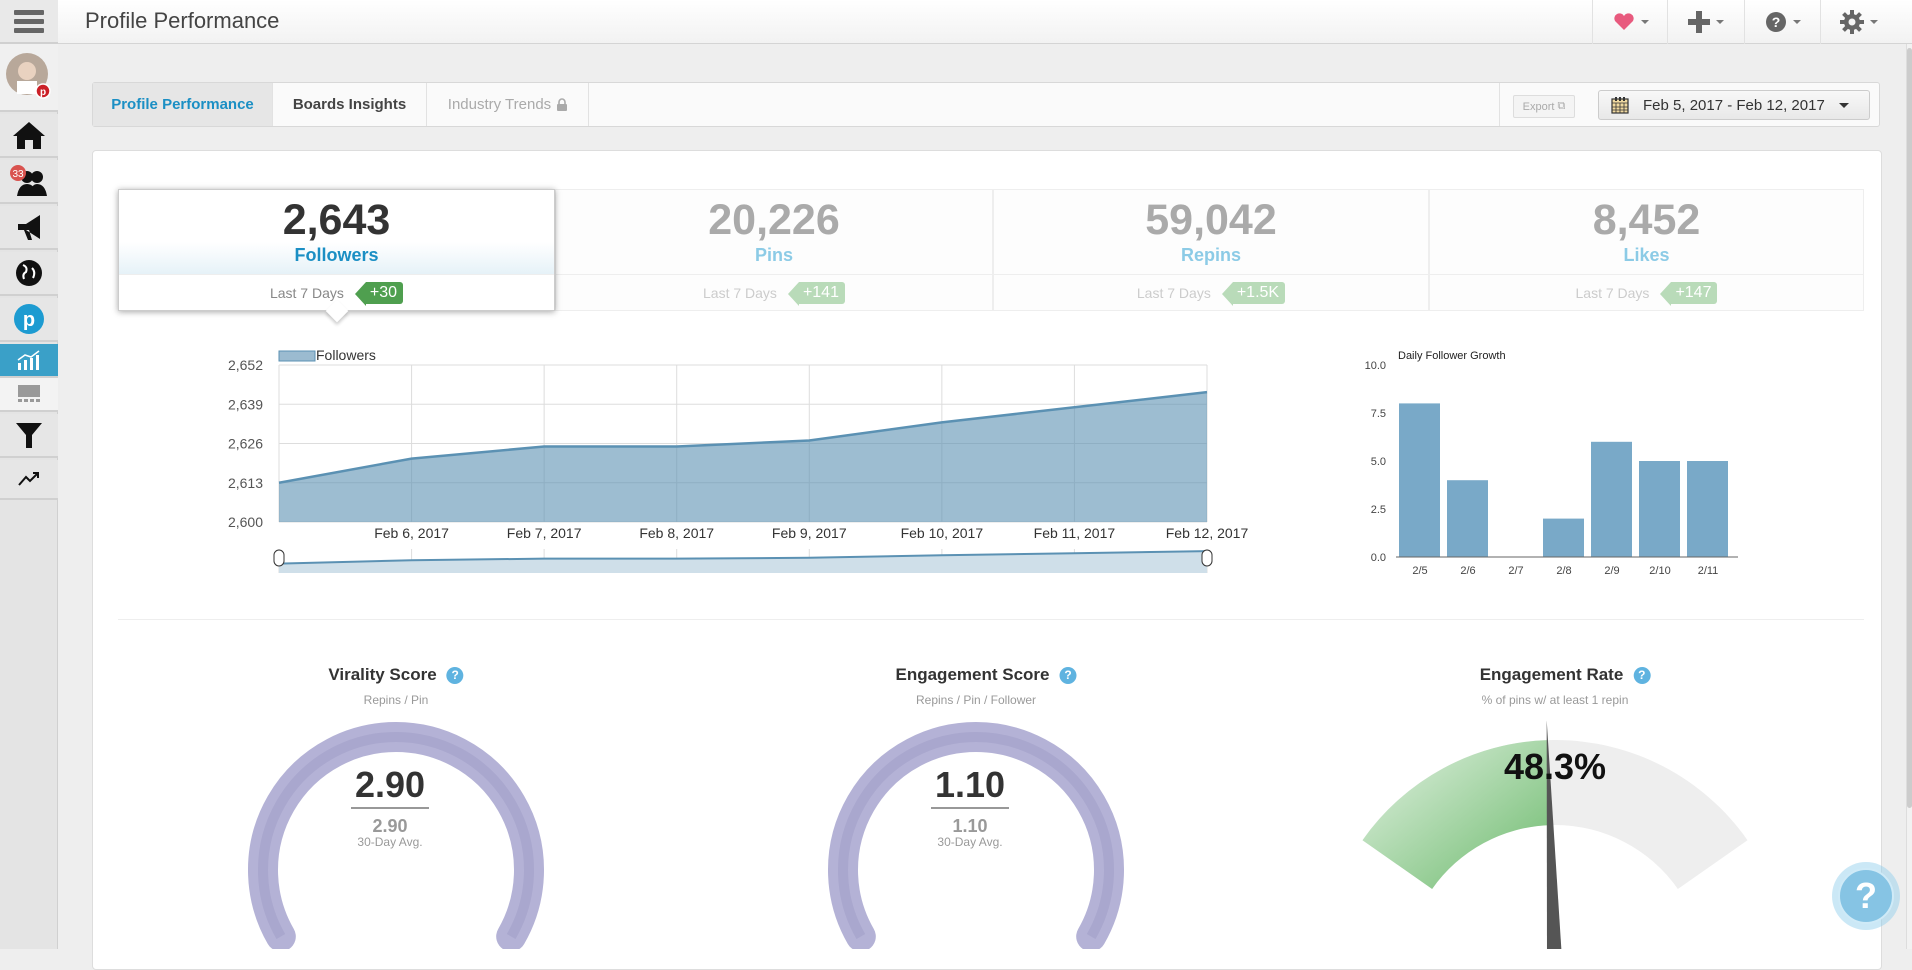  What do you see at coordinates (411, 533) in the screenshot?
I see `x-tick-label: Feb 6, 2017` at bounding box center [411, 533].